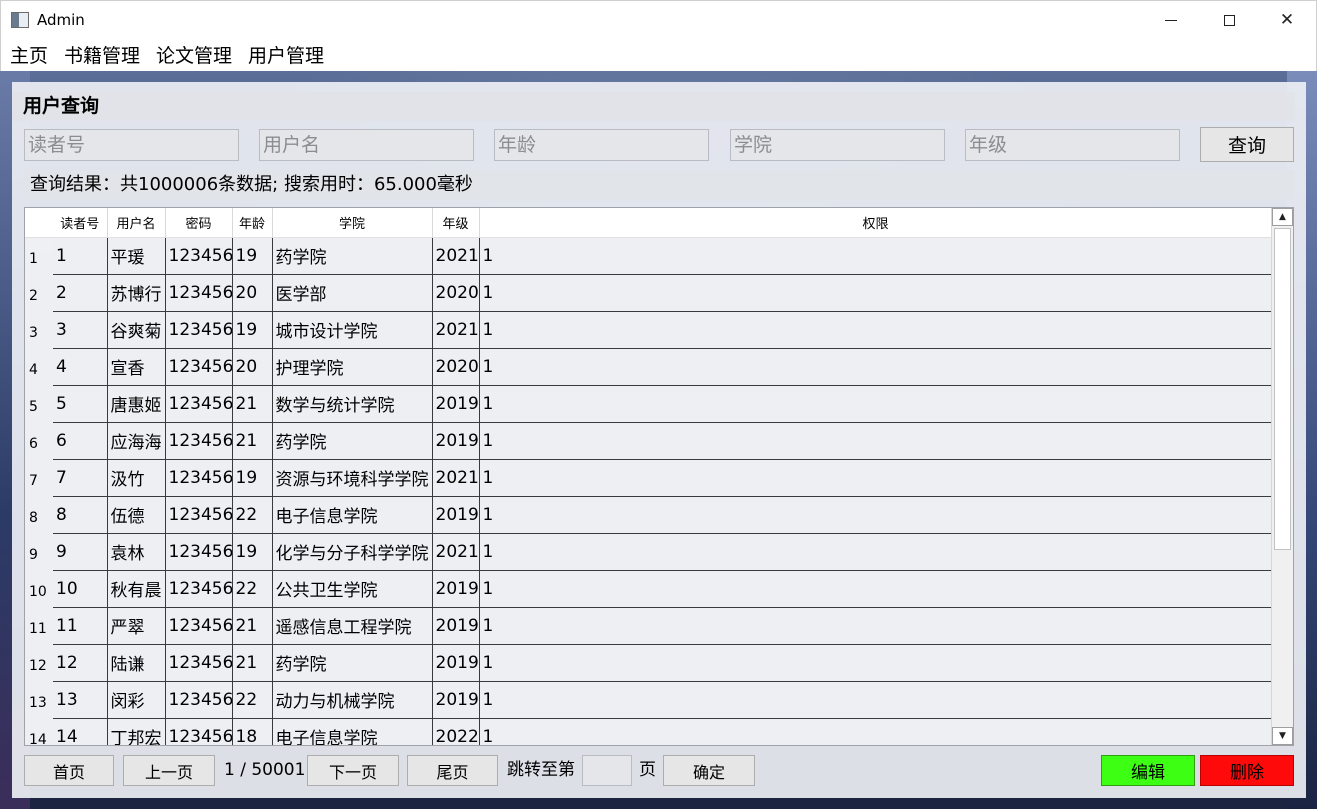 Image resolution: width=1317 pixels, height=809 pixels. Describe the element at coordinates (80, 367) in the screenshot. I see `cell-reader-id: 4` at that location.